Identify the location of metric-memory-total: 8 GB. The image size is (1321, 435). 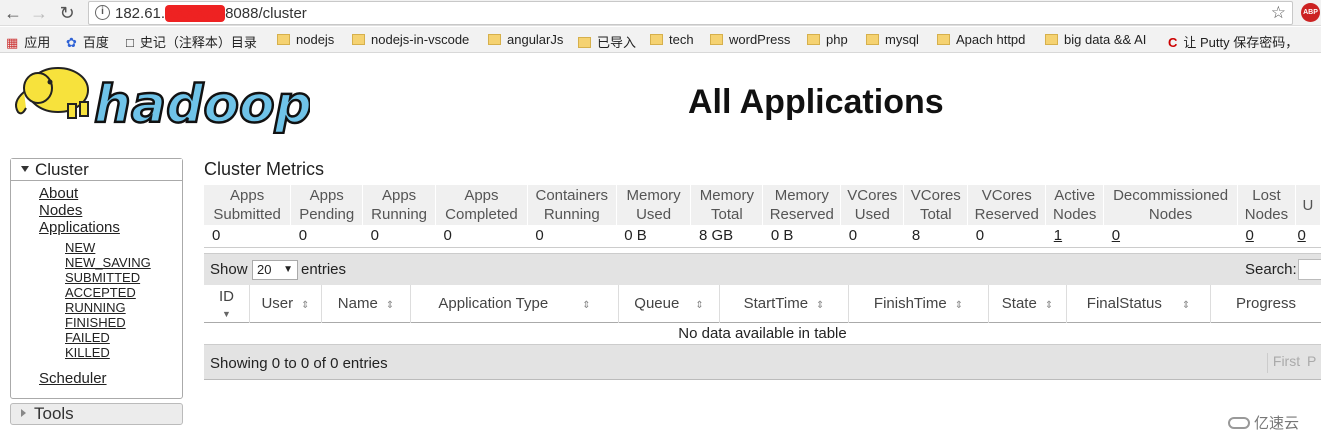
(726, 236).